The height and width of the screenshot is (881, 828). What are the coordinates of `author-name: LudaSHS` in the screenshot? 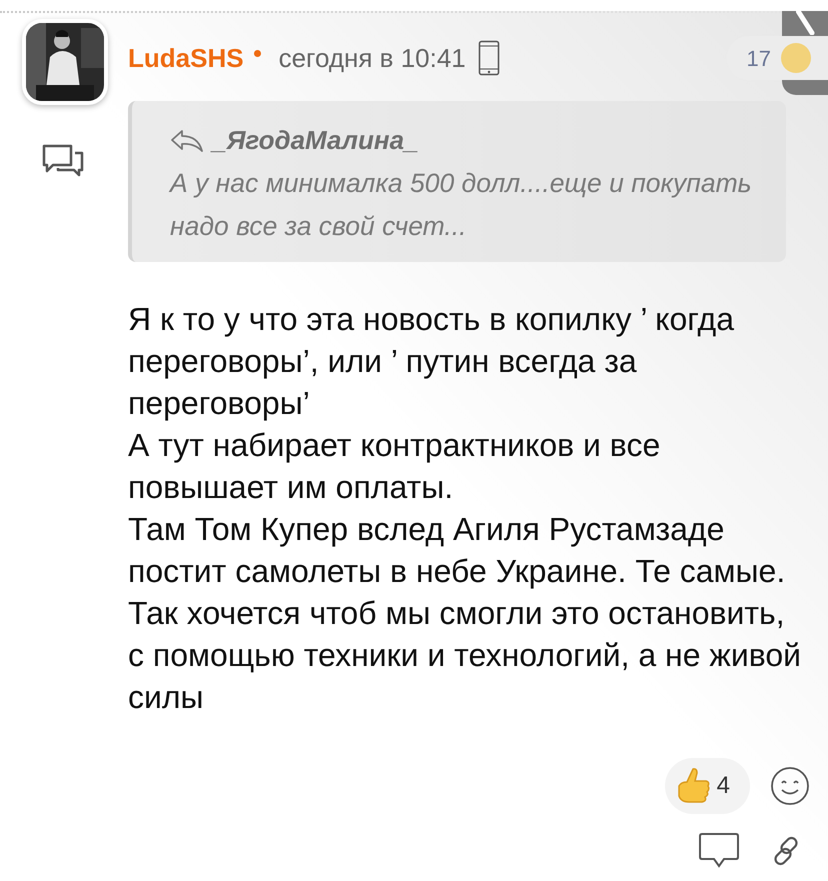 It's located at (186, 58).